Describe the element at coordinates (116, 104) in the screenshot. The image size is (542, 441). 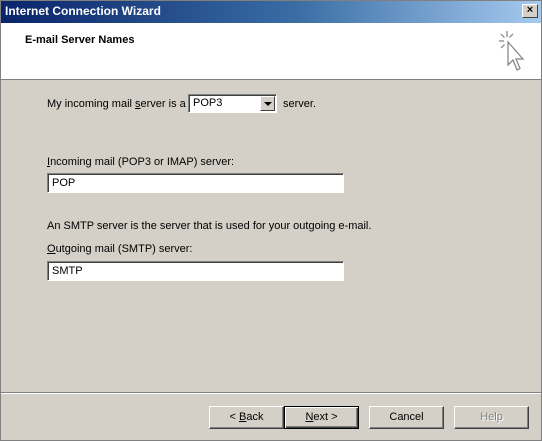
I see `incoming-type-label: My incoming mail server is a` at that location.